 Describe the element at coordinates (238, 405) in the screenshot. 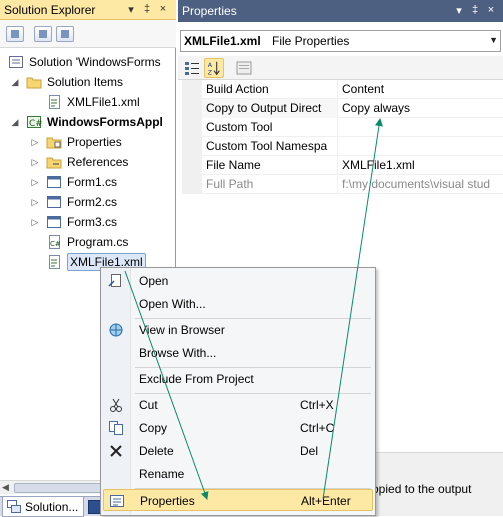

I see `menu-item-cut: Cut Ctrl+X` at that location.